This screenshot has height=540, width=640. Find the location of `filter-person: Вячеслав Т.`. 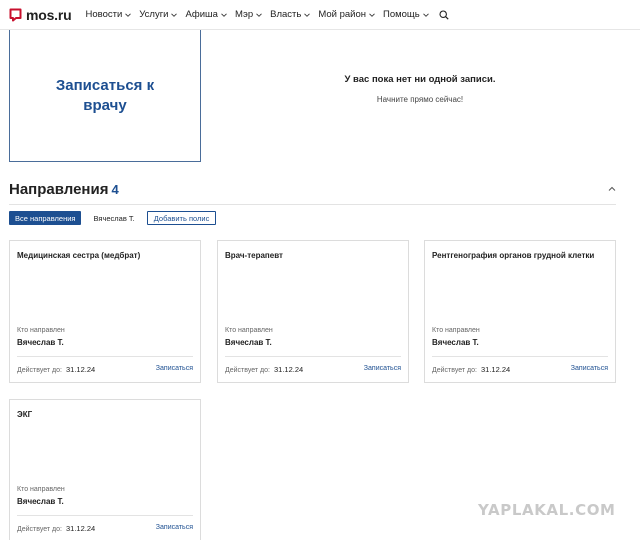

filter-person: Вячеслав Т. is located at coordinates (114, 218).